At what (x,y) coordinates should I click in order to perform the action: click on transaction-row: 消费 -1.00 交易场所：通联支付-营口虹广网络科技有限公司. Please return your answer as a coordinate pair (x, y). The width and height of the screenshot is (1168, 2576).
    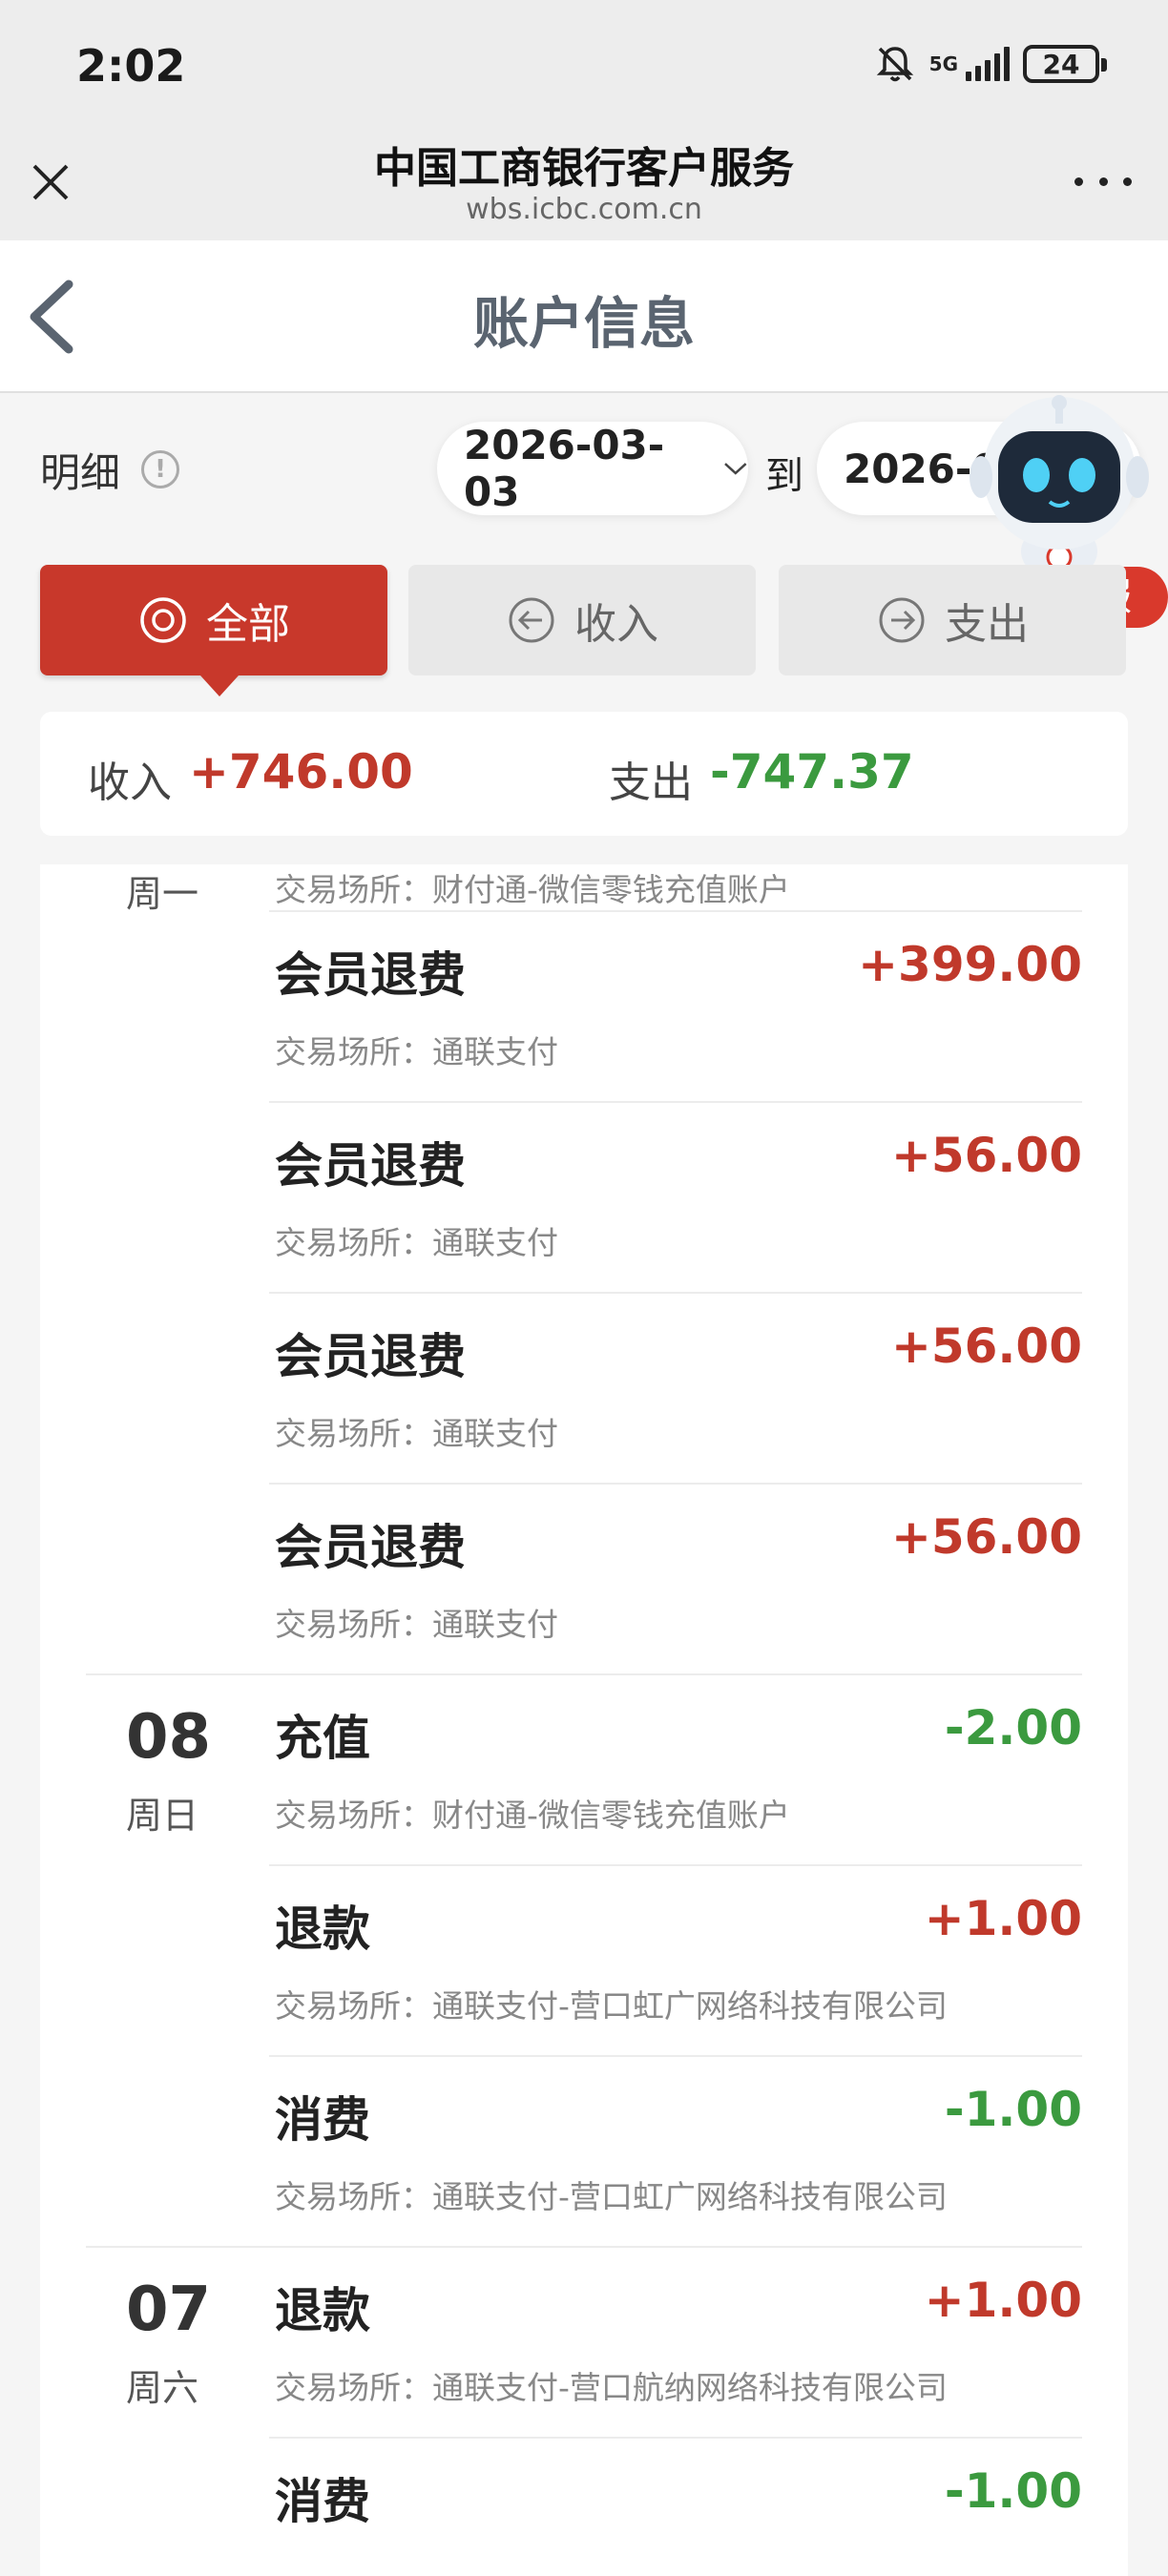
    Looking at the image, I should click on (584, 2150).